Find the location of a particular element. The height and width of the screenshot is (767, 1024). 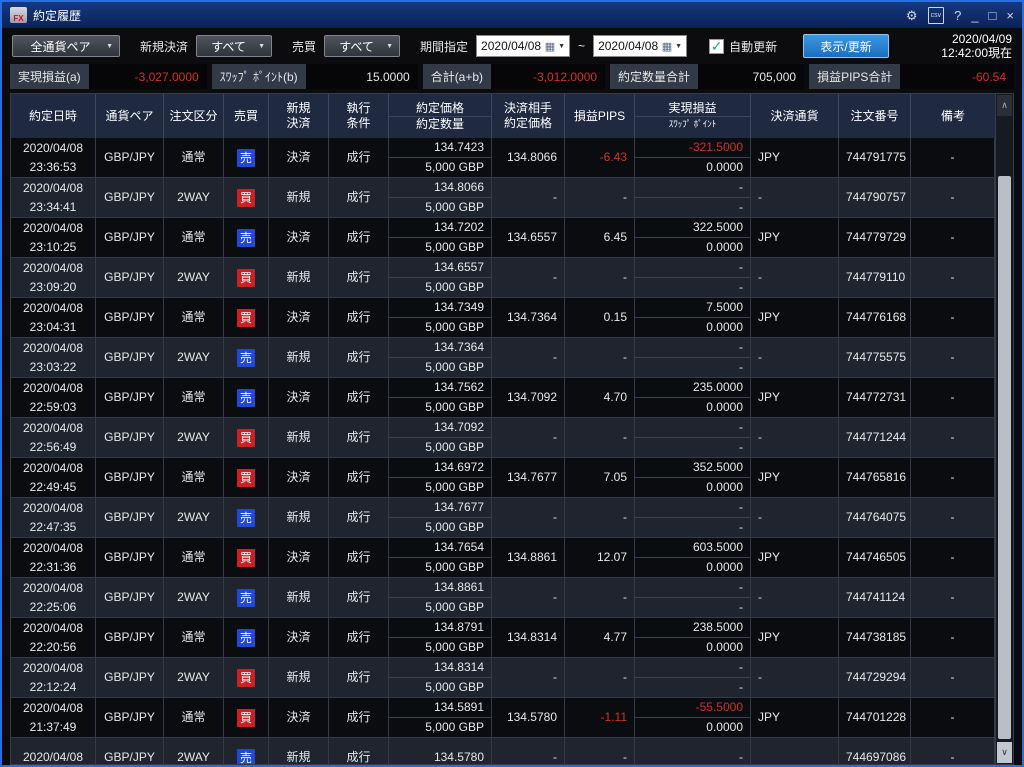

swap-point-value: 15.0000 is located at coordinates (361, 76).